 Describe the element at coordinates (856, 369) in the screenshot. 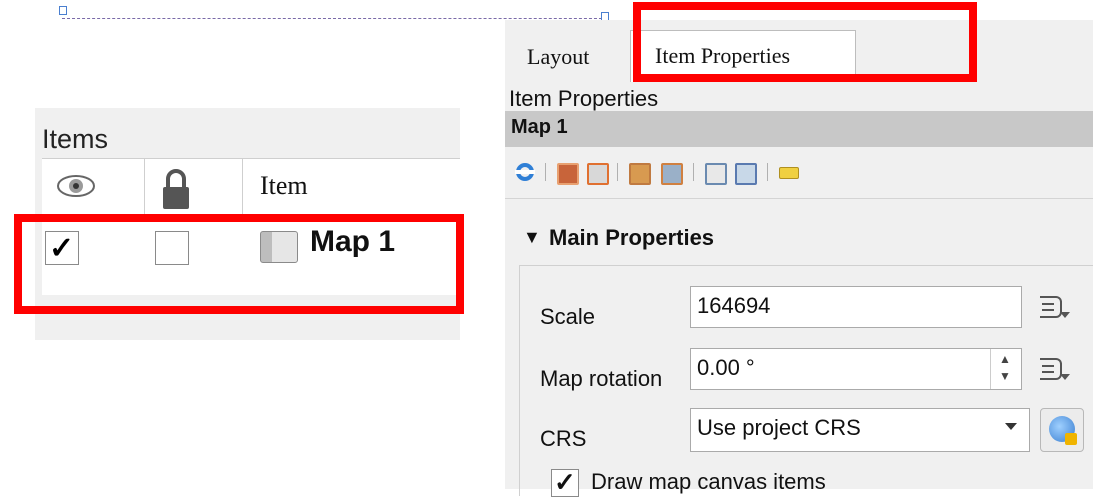

I see `map-rotation-spinbox: 0.00 ° ▲ ▼` at that location.